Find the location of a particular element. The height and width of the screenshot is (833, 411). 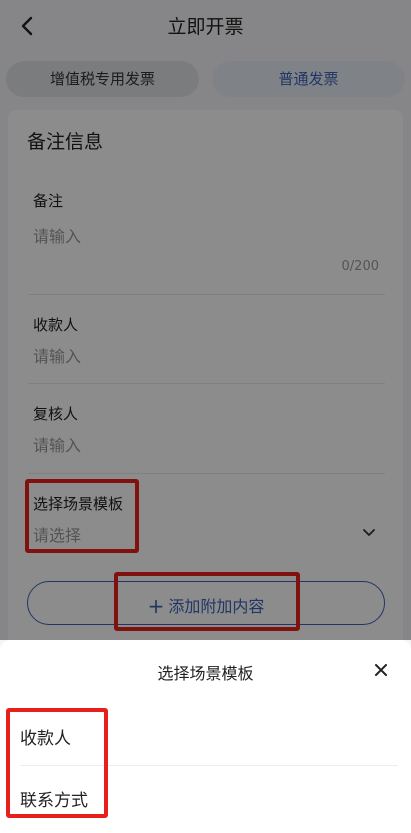

close-icon is located at coordinates (381, 670).